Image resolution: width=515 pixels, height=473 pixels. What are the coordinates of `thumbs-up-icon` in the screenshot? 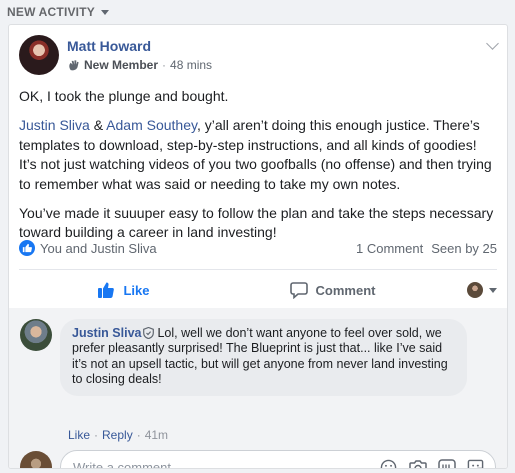 It's located at (106, 290).